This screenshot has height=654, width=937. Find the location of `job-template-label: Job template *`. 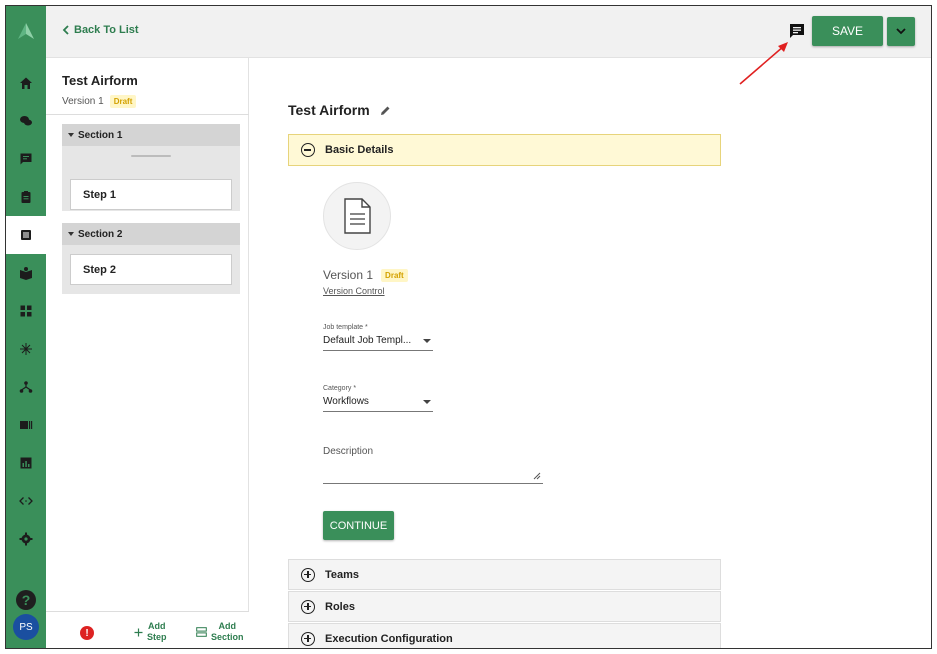

job-template-label: Job template * is located at coordinates (345, 327).